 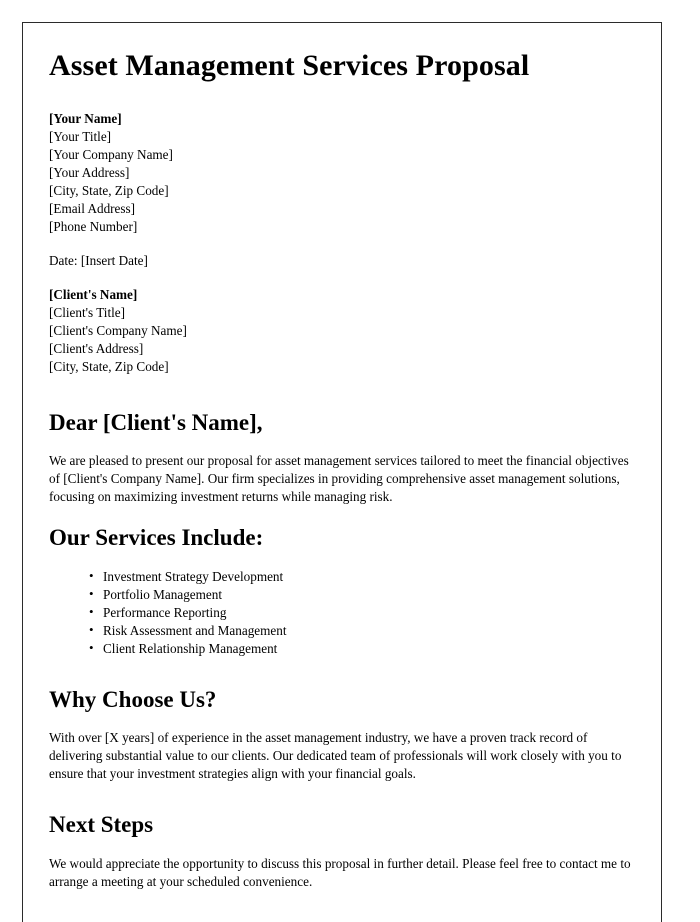 I want to click on list-item: Risk Assessment and Management, so click(x=360, y=630).